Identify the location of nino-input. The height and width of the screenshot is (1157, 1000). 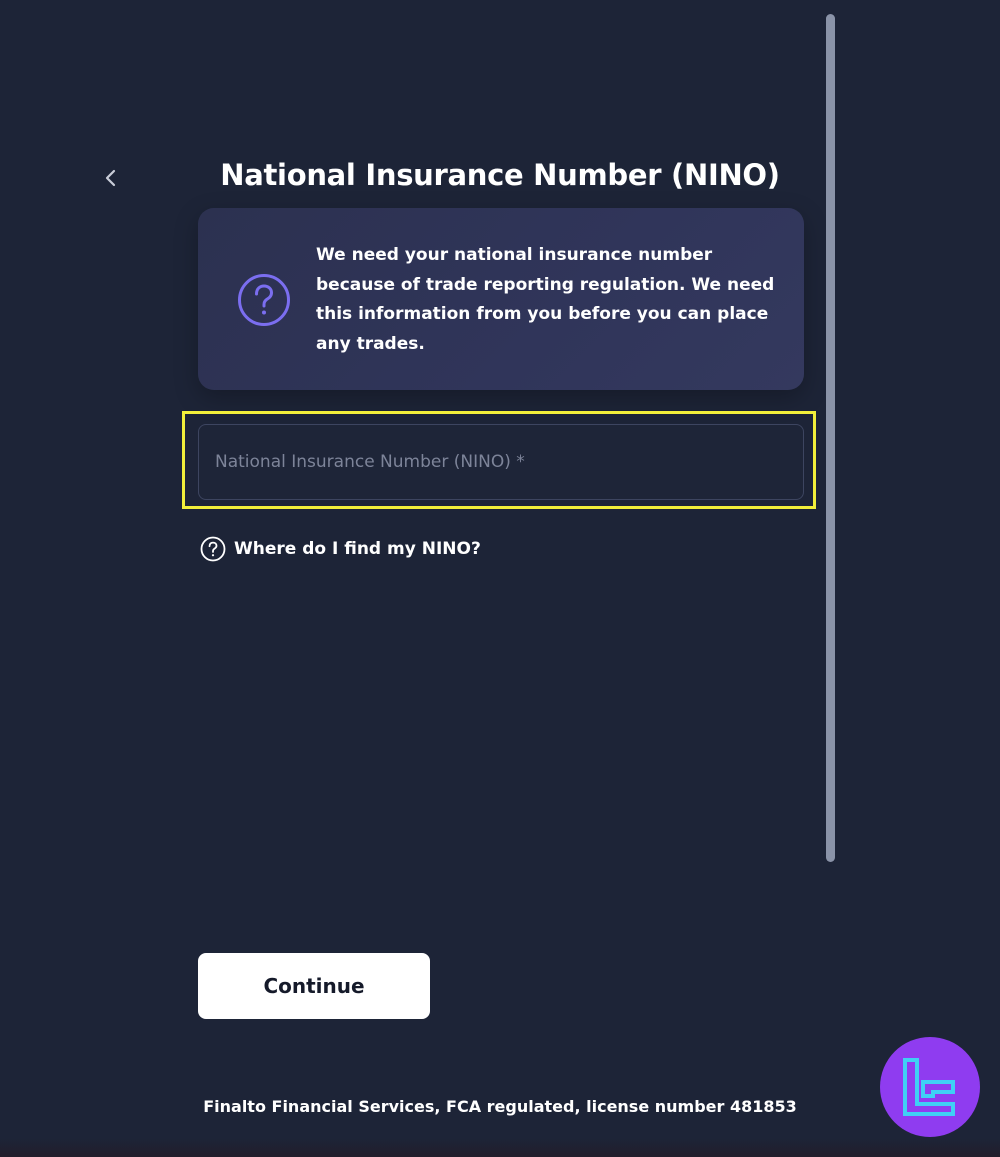
(501, 462).